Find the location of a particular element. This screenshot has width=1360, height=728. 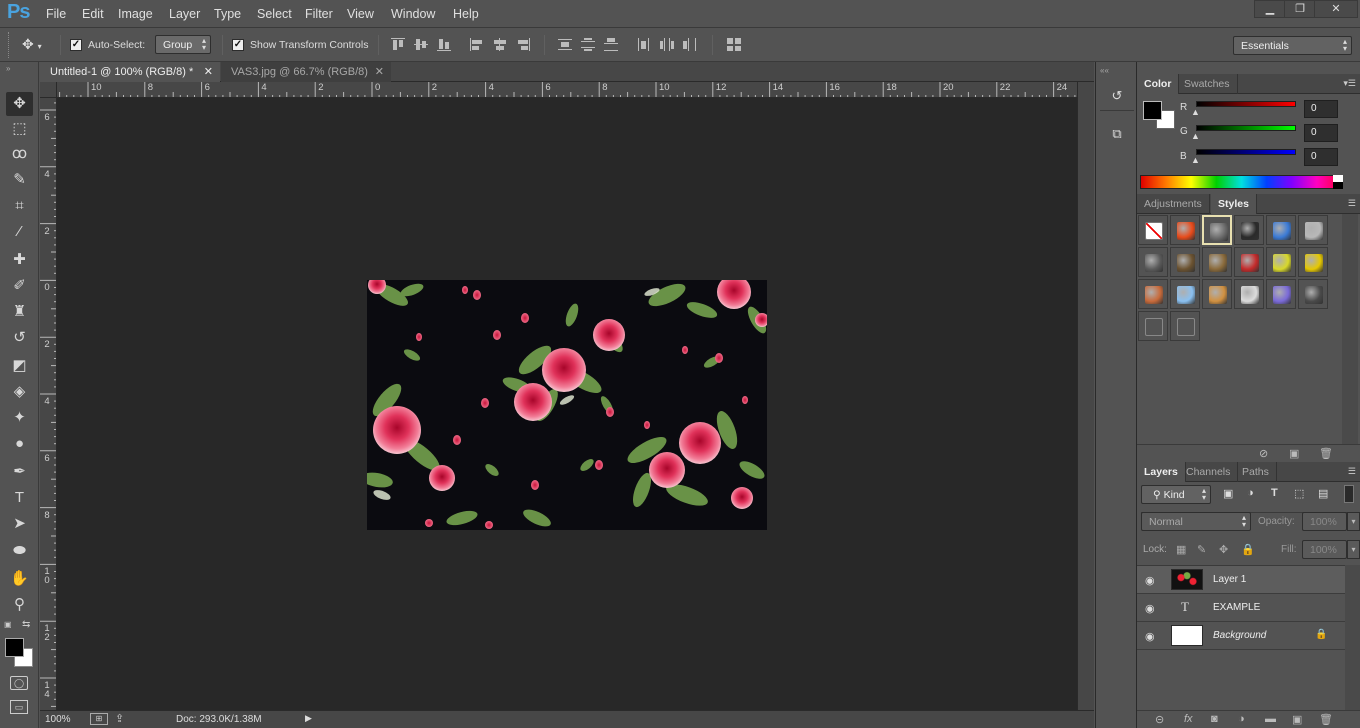

layer-row-layer-1: ◉ Layer 1 is located at coordinates (1241, 580).